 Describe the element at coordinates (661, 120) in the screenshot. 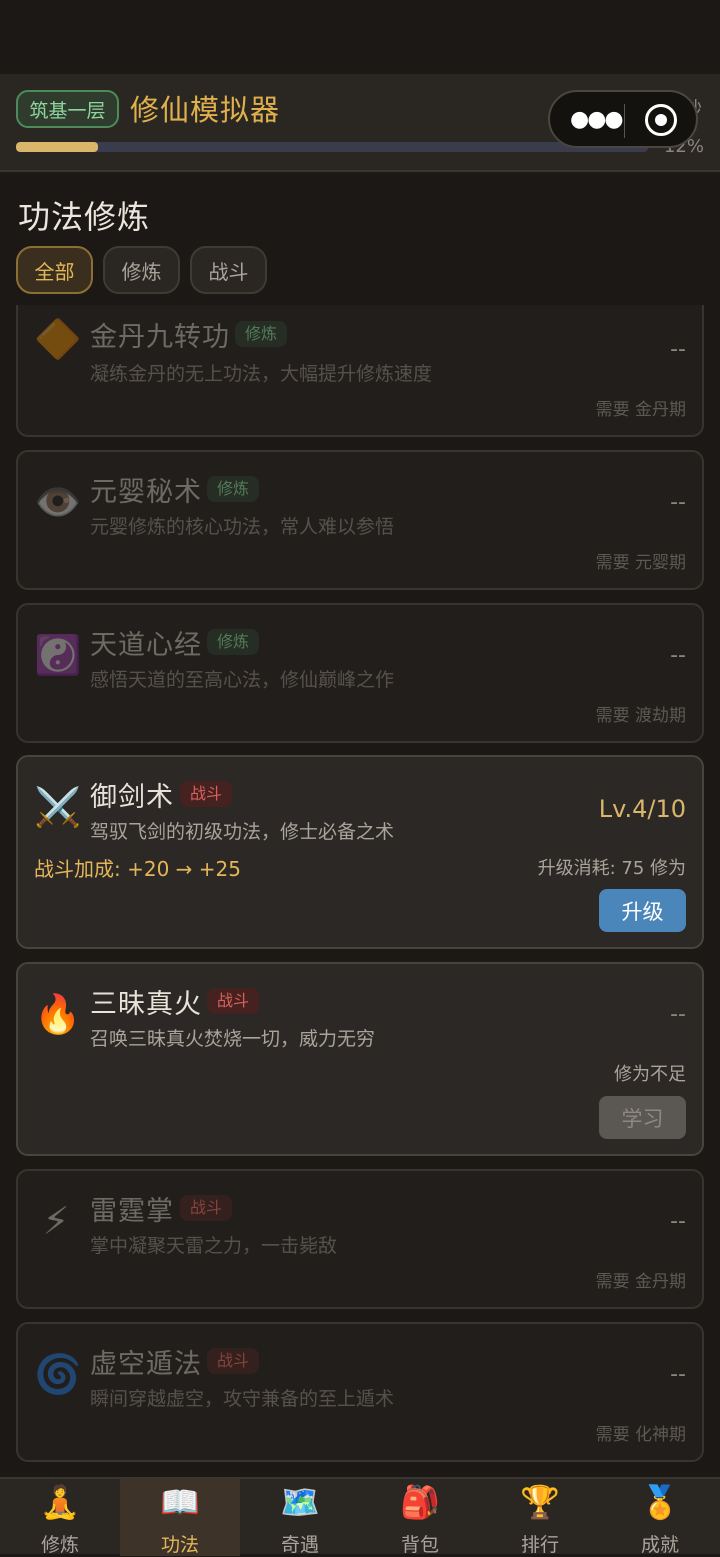

I see `close-target-icon` at that location.